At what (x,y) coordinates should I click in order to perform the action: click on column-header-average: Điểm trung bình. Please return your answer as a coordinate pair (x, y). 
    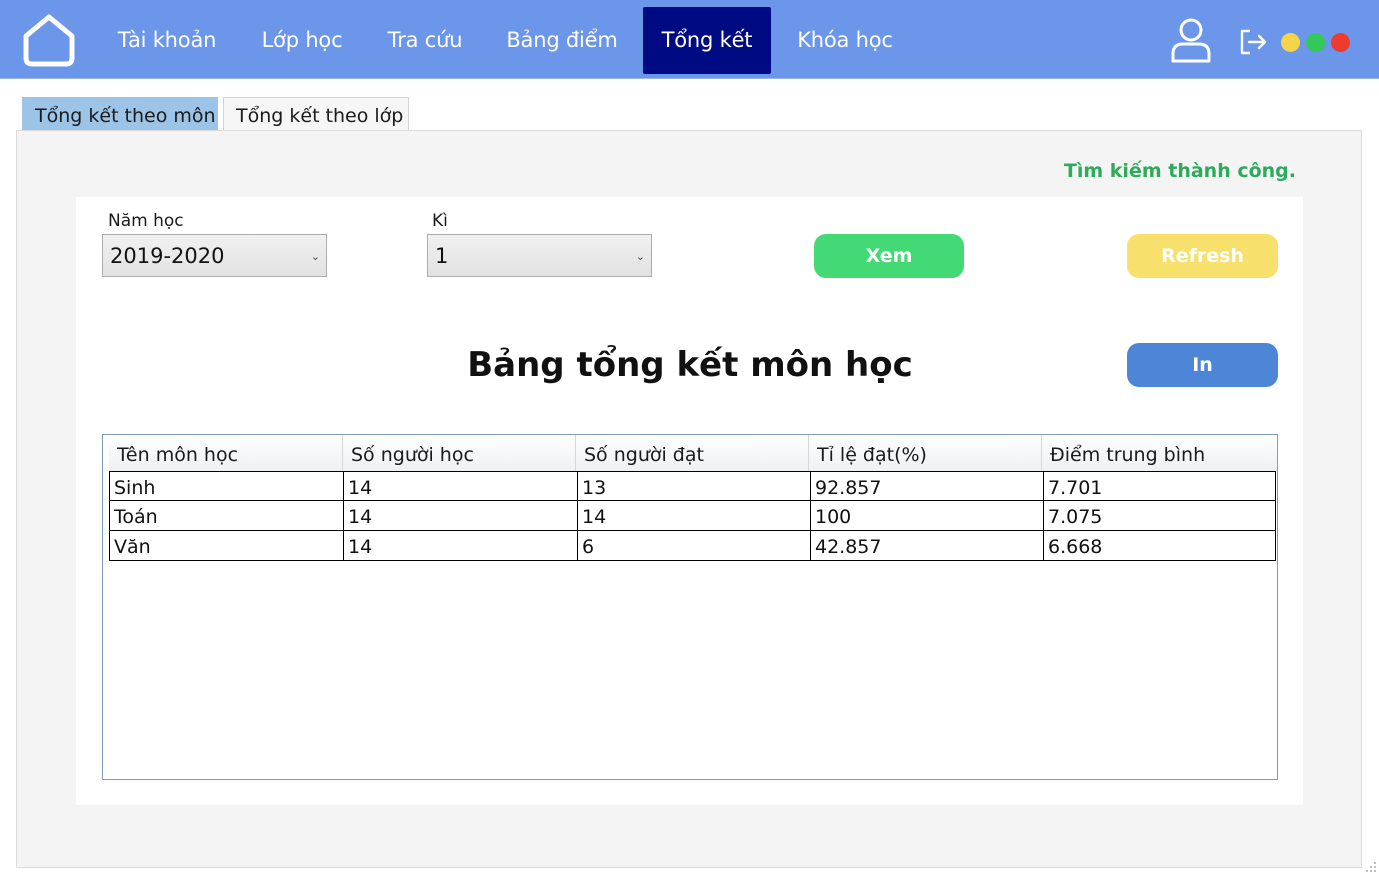
    Looking at the image, I should click on (1159, 453).